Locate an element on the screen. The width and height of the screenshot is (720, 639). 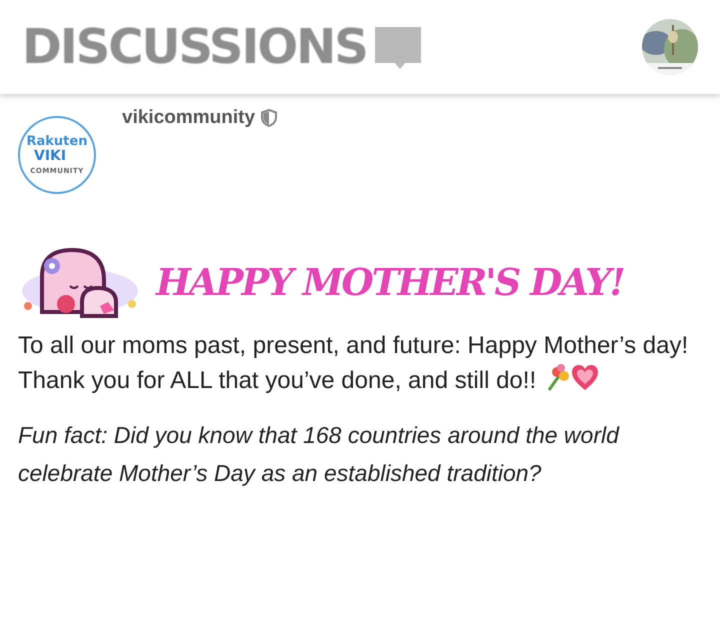
logo-product: VIKI is located at coordinates (50, 156).